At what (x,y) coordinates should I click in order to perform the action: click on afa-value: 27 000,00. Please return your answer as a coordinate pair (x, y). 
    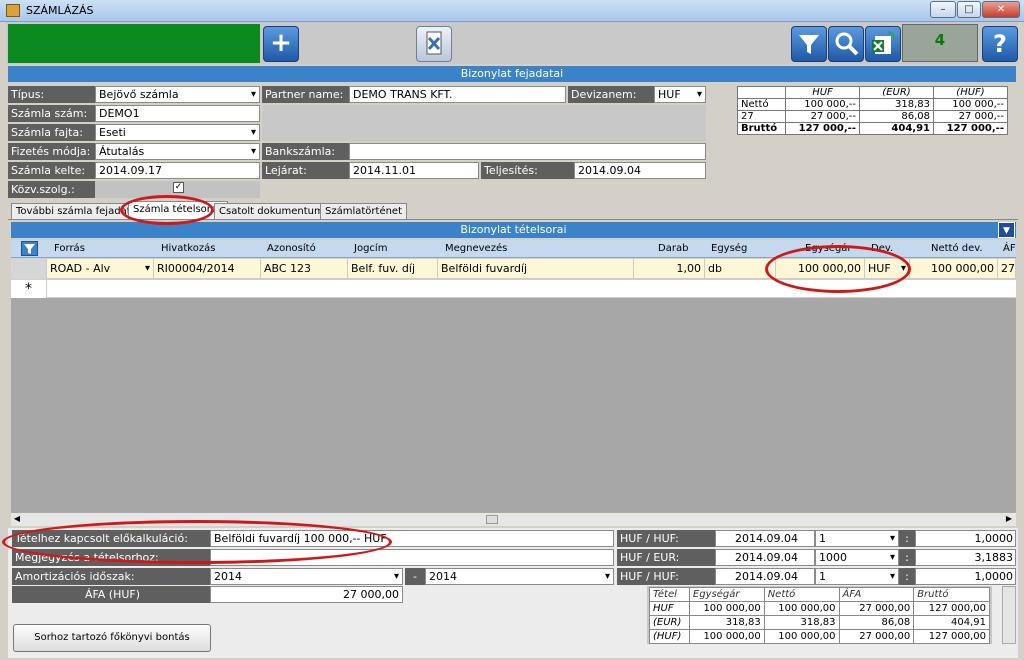
    Looking at the image, I should click on (306, 594).